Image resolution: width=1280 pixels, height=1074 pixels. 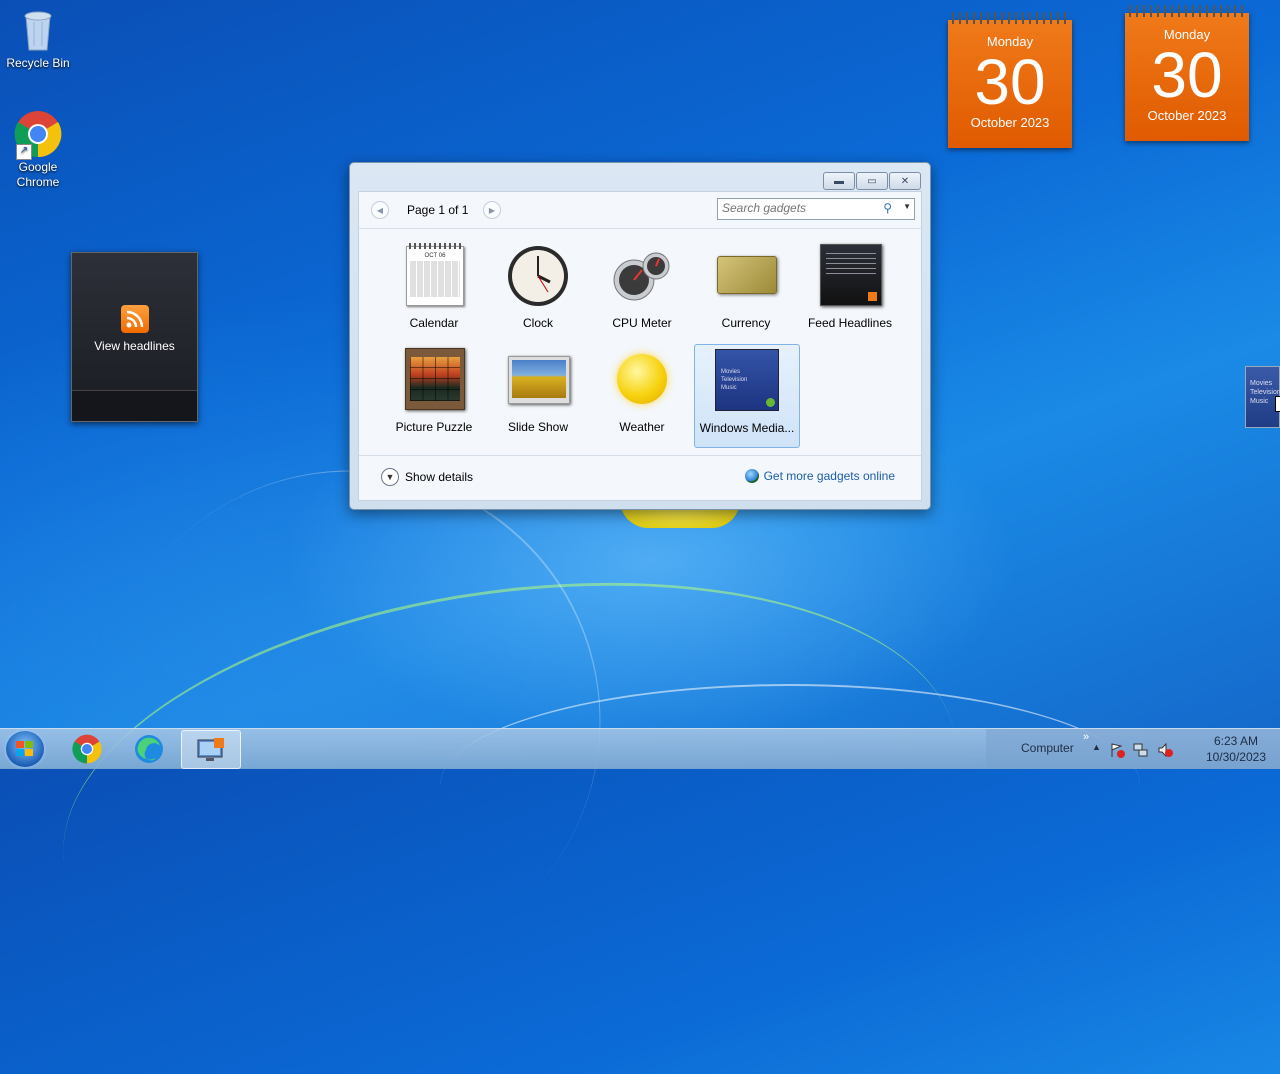 I want to click on gallery-toolbar: ◀ Page 1 of 1 ▶ ⚲ ▼, so click(x=640, y=210).